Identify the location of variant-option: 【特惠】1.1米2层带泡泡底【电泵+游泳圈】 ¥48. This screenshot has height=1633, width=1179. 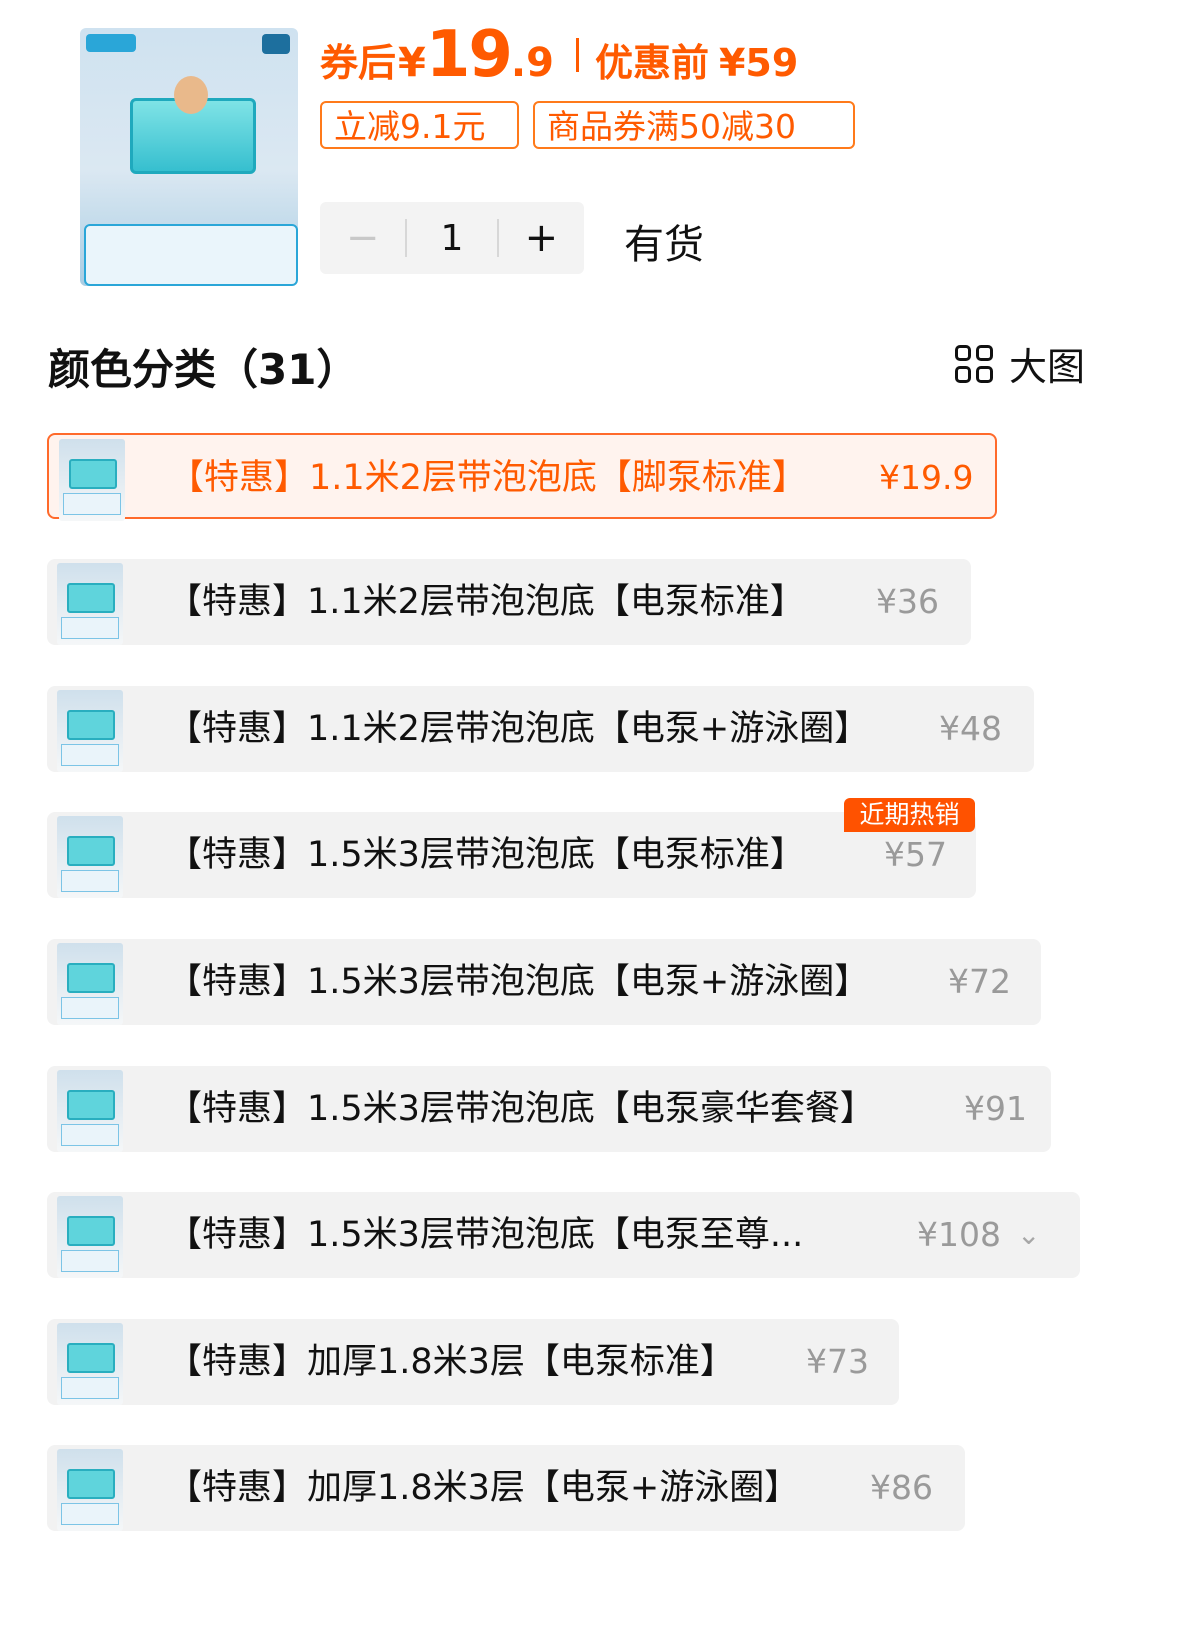
(540, 729).